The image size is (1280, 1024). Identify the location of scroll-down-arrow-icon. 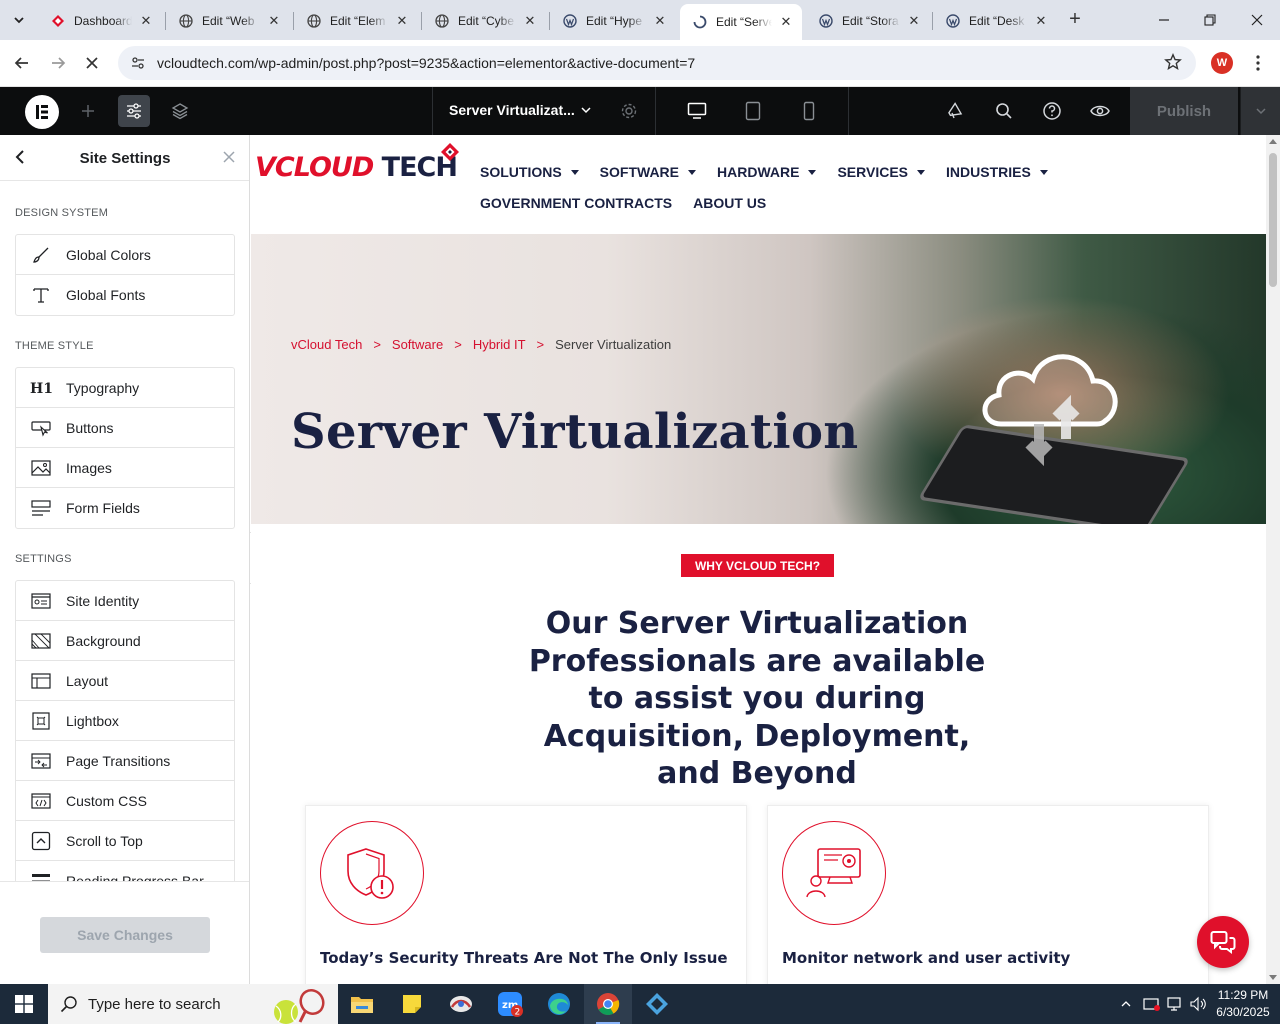
(1273, 977).